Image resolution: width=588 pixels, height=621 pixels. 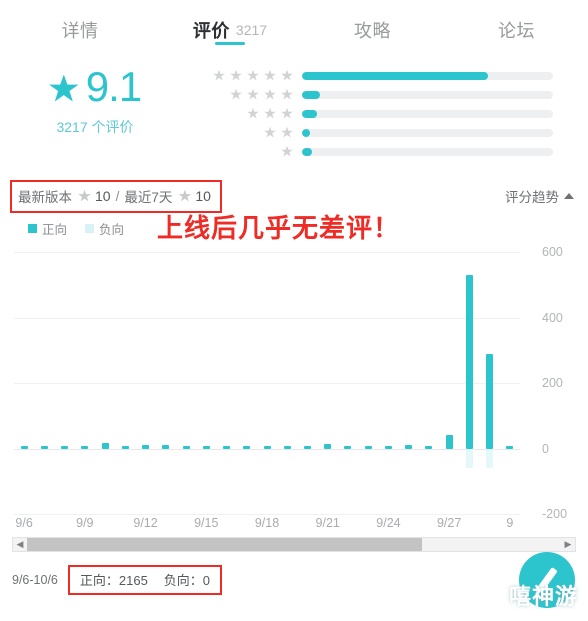 What do you see at coordinates (510, 523) in the screenshot?
I see `x-axis-tick-label: 9` at bounding box center [510, 523].